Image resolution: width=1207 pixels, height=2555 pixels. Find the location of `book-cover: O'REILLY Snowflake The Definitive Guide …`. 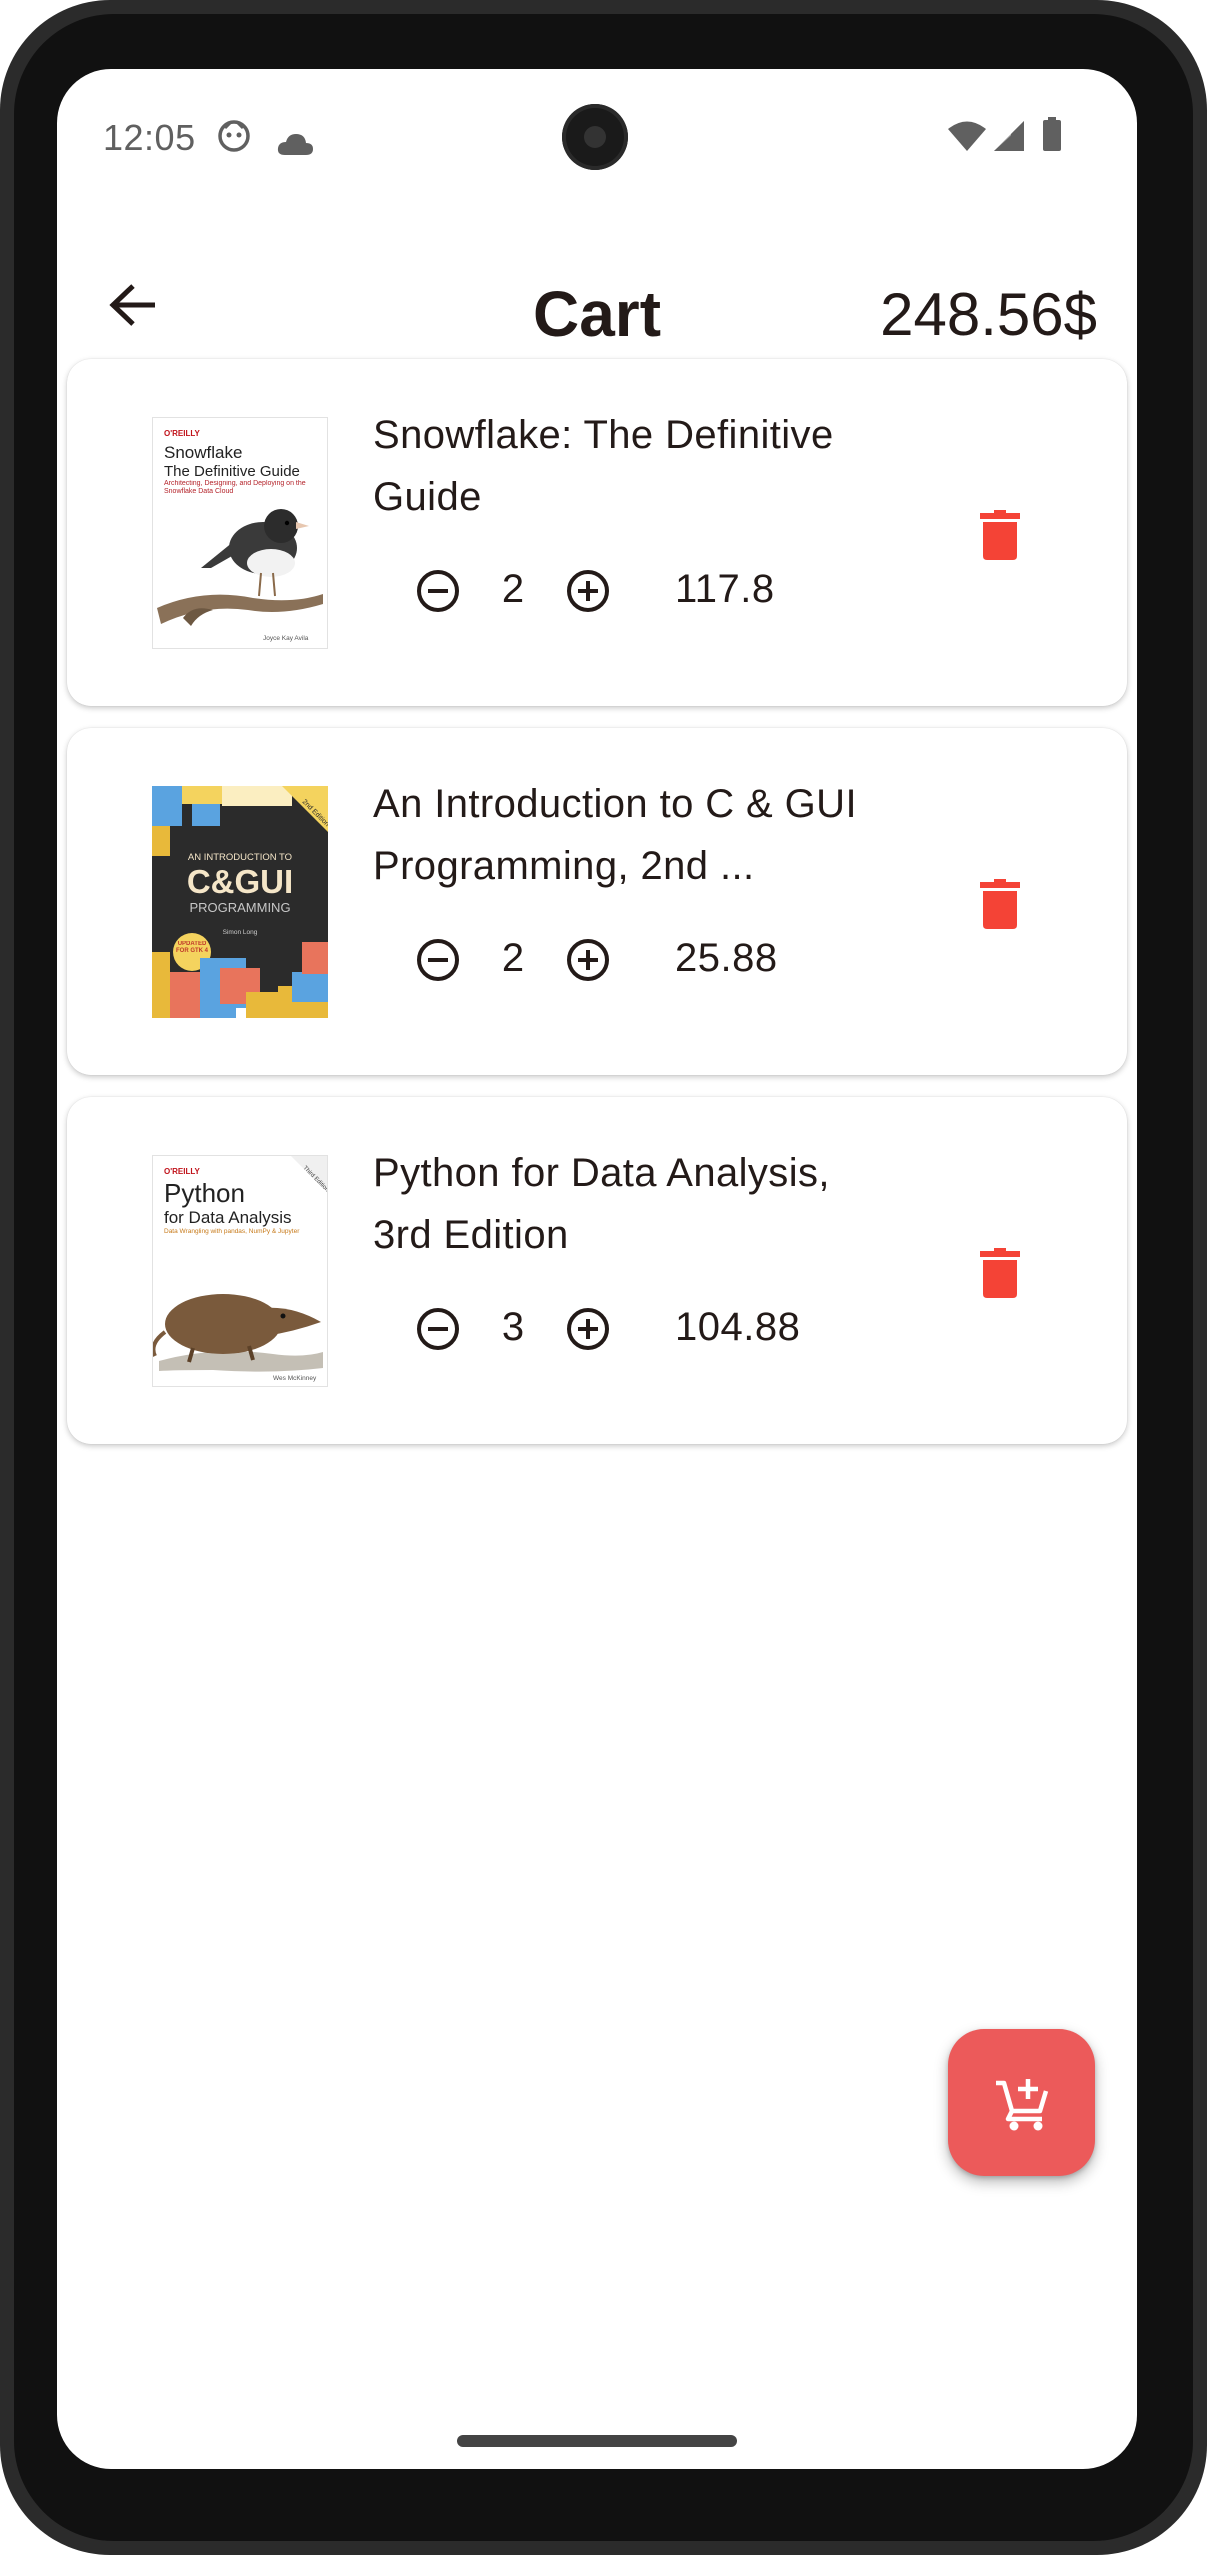

book-cover: O'REILLY Snowflake The Definitive Guide … is located at coordinates (240, 533).